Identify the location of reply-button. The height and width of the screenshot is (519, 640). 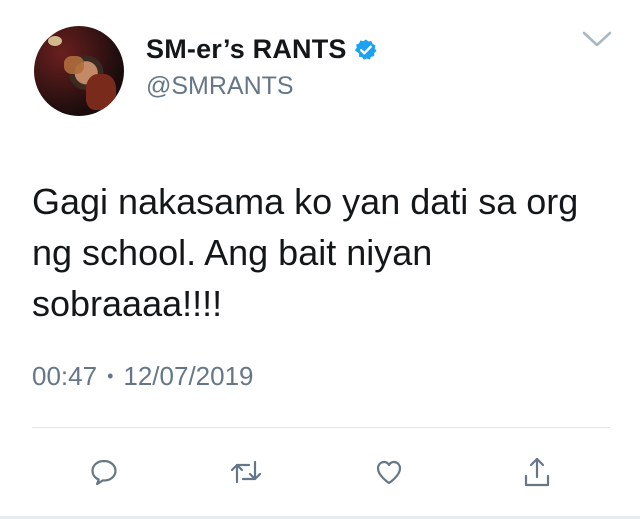
(104, 472).